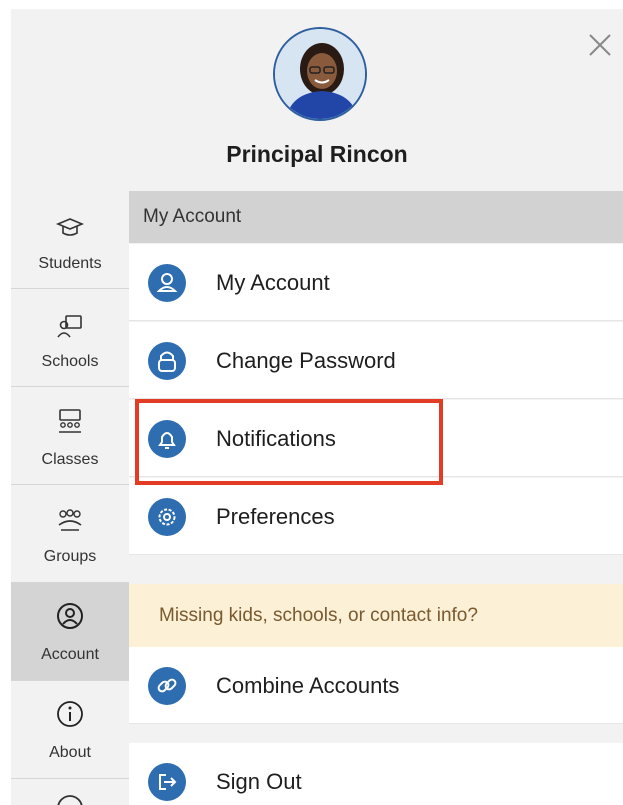 This screenshot has height=805, width=623. I want to click on school-icon, so click(69, 326).